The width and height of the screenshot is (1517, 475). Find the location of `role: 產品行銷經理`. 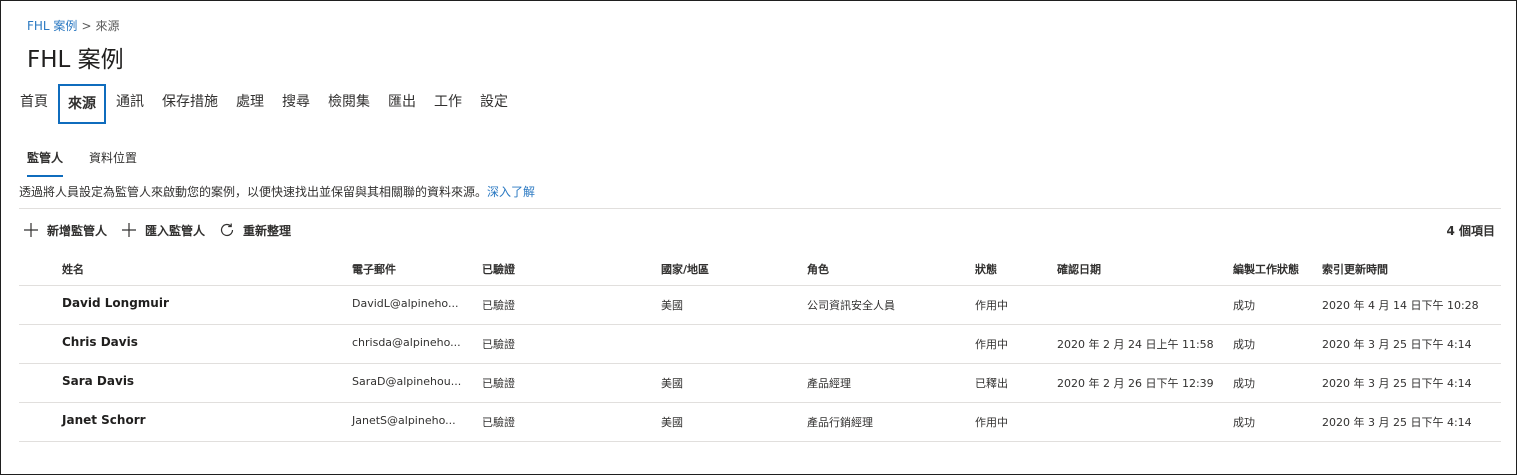

role: 產品行銷經理 is located at coordinates (840, 422).